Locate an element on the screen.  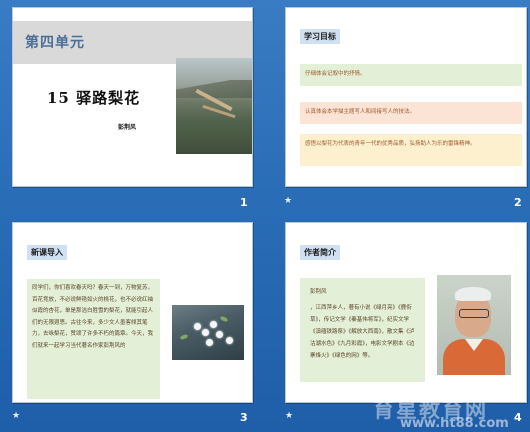
goal-item-2: 认真体会本学描主题写人和间接写人的技法。 is located at coordinates (411, 113).